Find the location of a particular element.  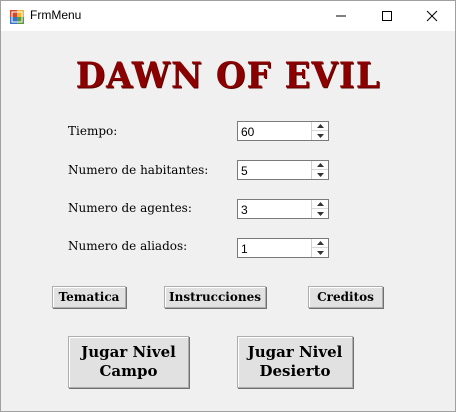

tematica-button: Tematica is located at coordinates (89, 297).